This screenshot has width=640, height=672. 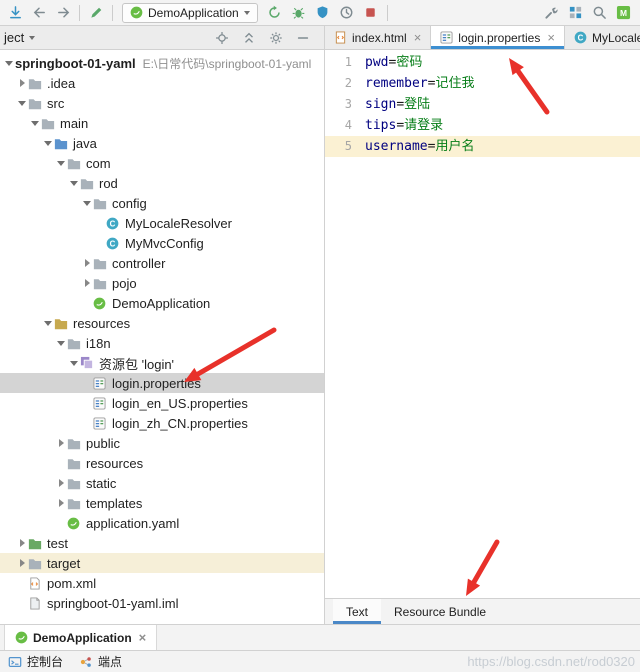 What do you see at coordinates (276, 38) in the screenshot?
I see `gear-icon` at bounding box center [276, 38].